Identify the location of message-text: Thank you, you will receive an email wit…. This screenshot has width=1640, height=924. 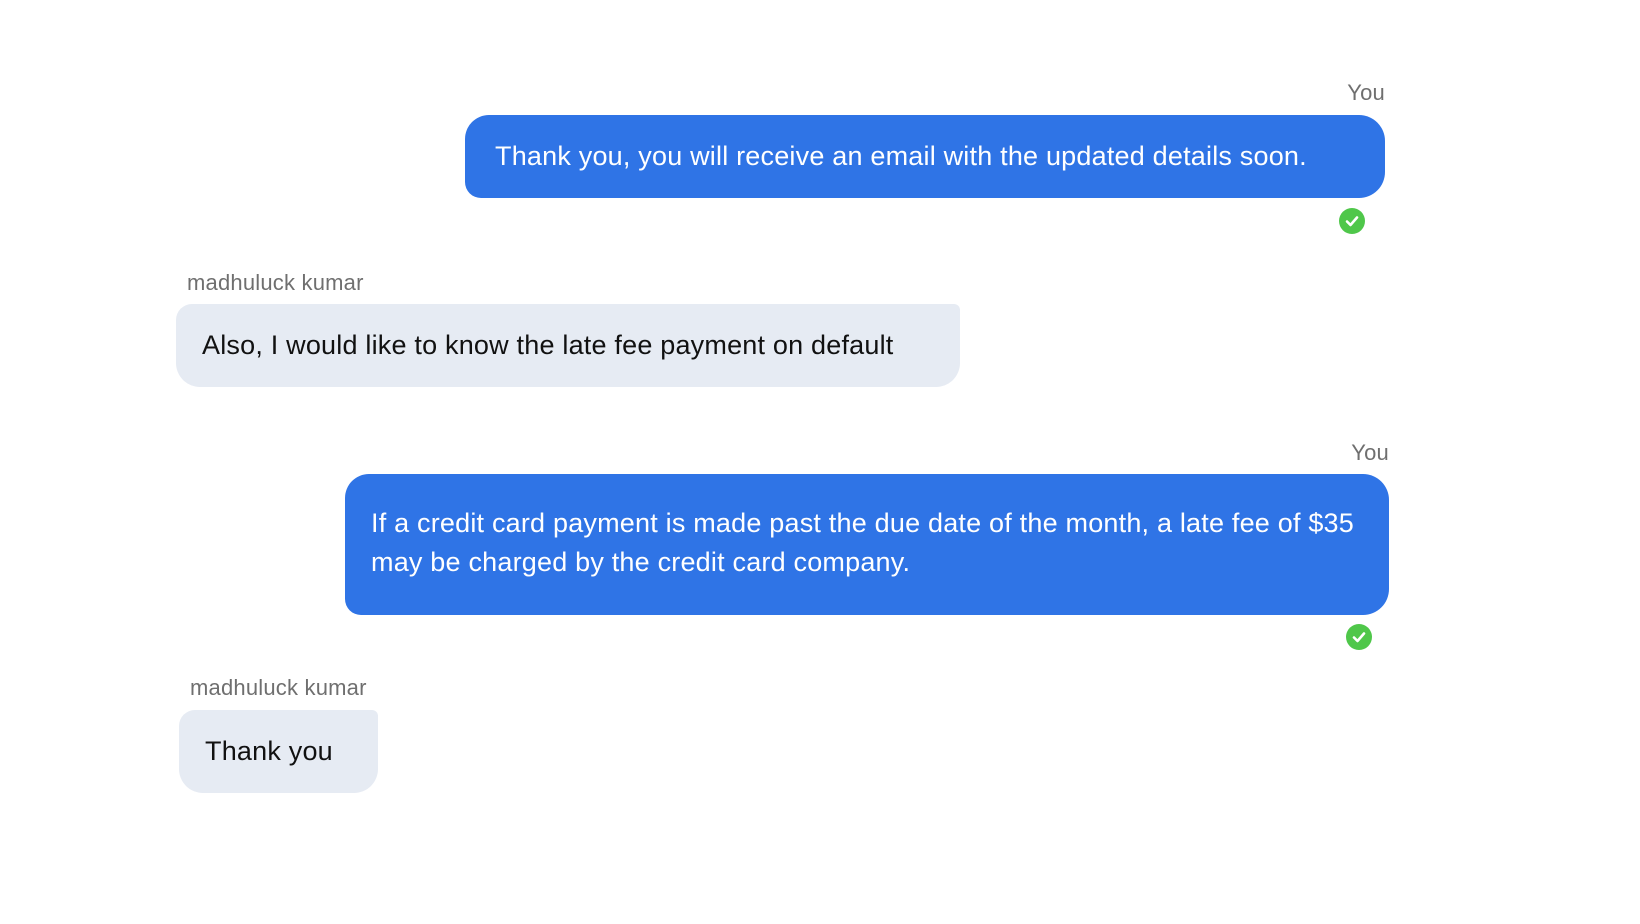
(901, 156).